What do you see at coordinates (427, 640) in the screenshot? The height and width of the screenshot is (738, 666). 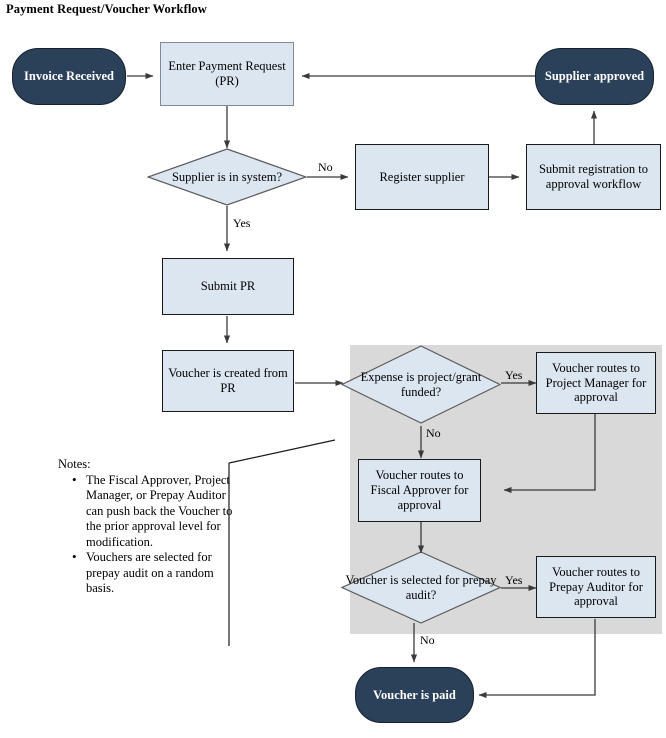 I see `edge-label-prepay-no: No` at bounding box center [427, 640].